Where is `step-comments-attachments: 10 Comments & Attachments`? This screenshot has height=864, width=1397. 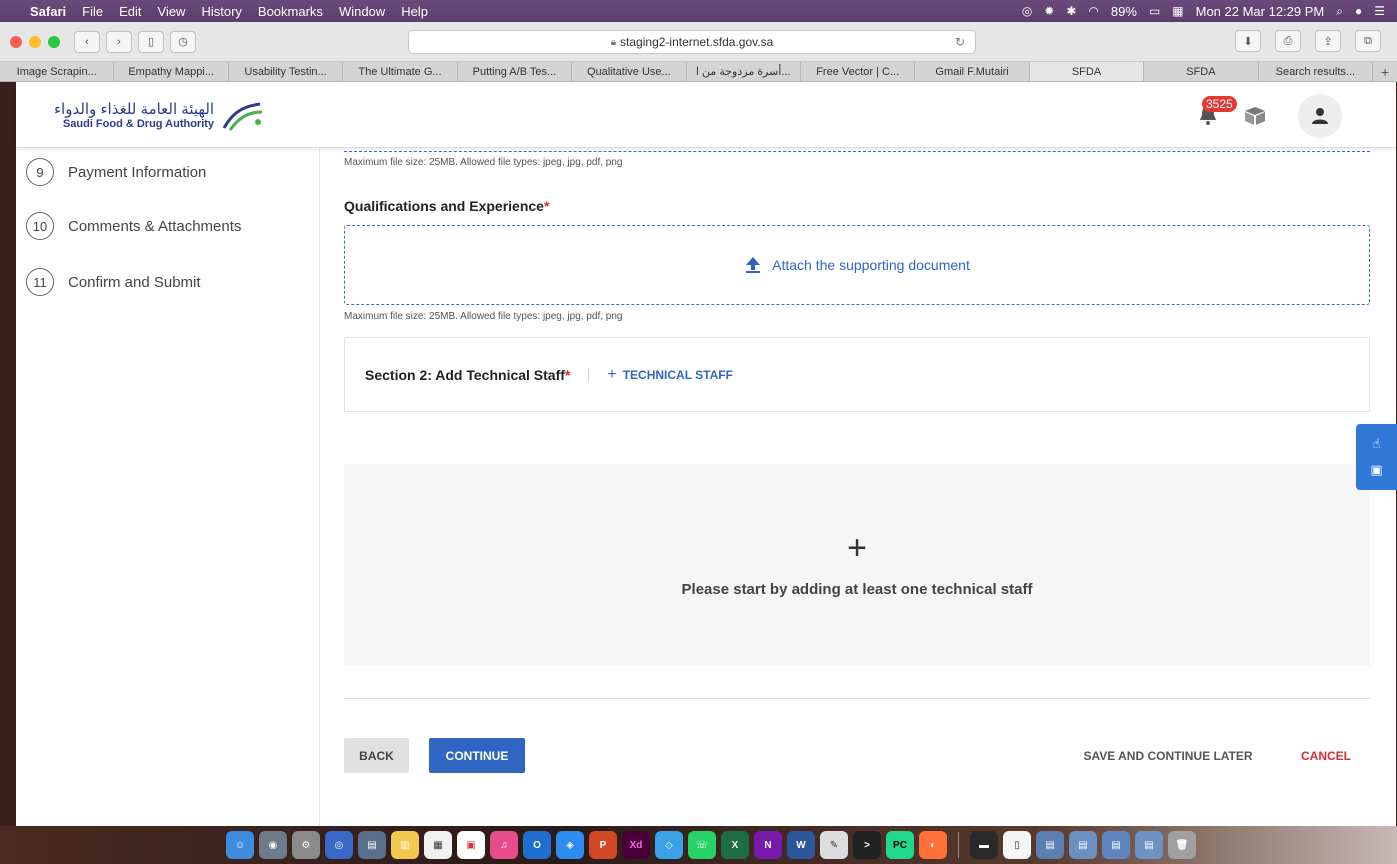 step-comments-attachments: 10 Comments & Attachments is located at coordinates (133, 226).